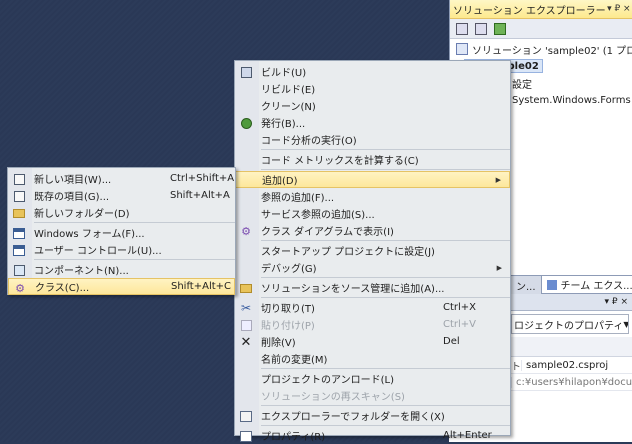 This screenshot has height=444, width=632. What do you see at coordinates (246, 72) in the screenshot?
I see `build-icon` at bounding box center [246, 72].